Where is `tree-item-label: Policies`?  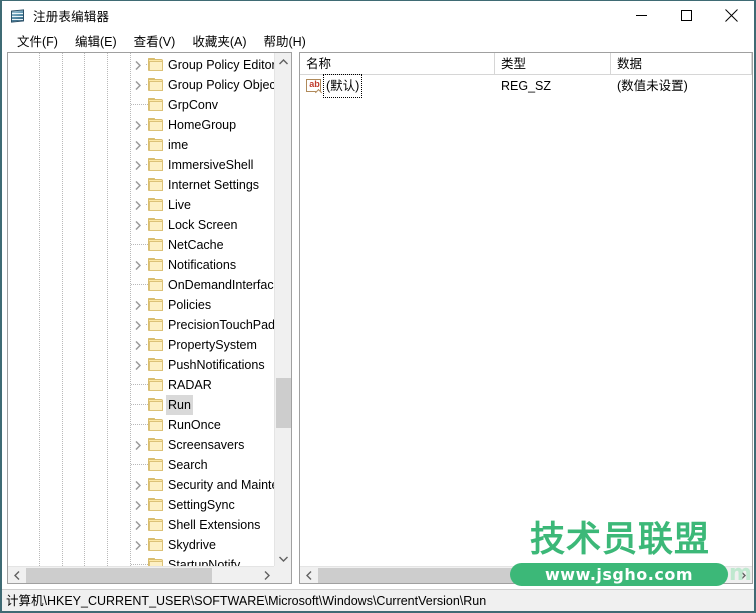
tree-item-label: Policies is located at coordinates (189, 305).